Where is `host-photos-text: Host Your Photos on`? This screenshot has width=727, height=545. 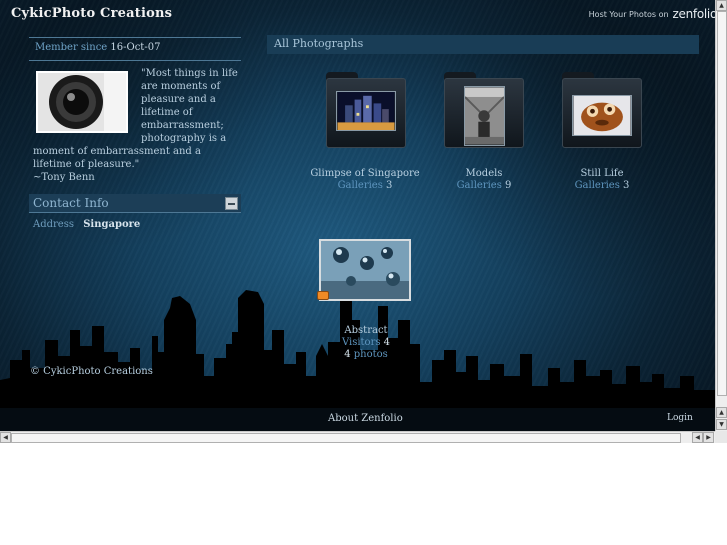
host-photos-text: Host Your Photos on is located at coordinates (628, 14).